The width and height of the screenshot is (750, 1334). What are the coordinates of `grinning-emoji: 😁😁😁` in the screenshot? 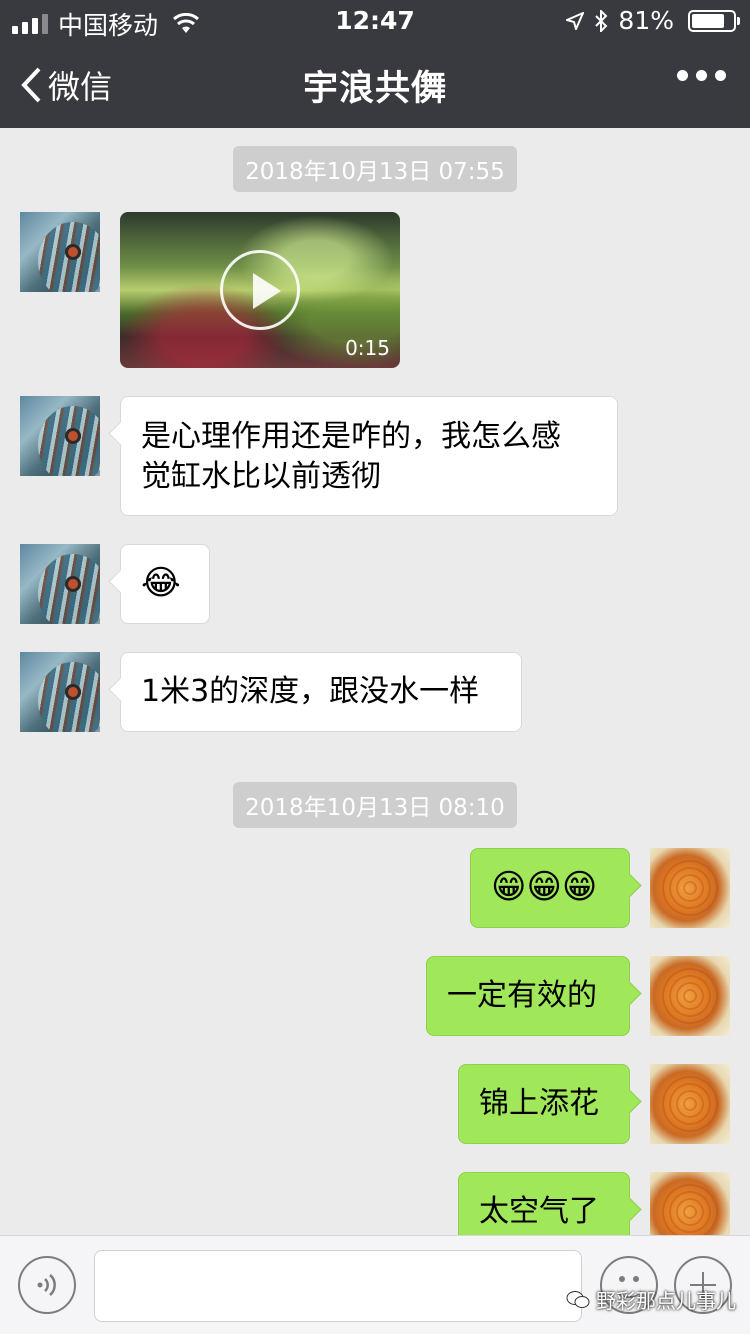 It's located at (544, 887).